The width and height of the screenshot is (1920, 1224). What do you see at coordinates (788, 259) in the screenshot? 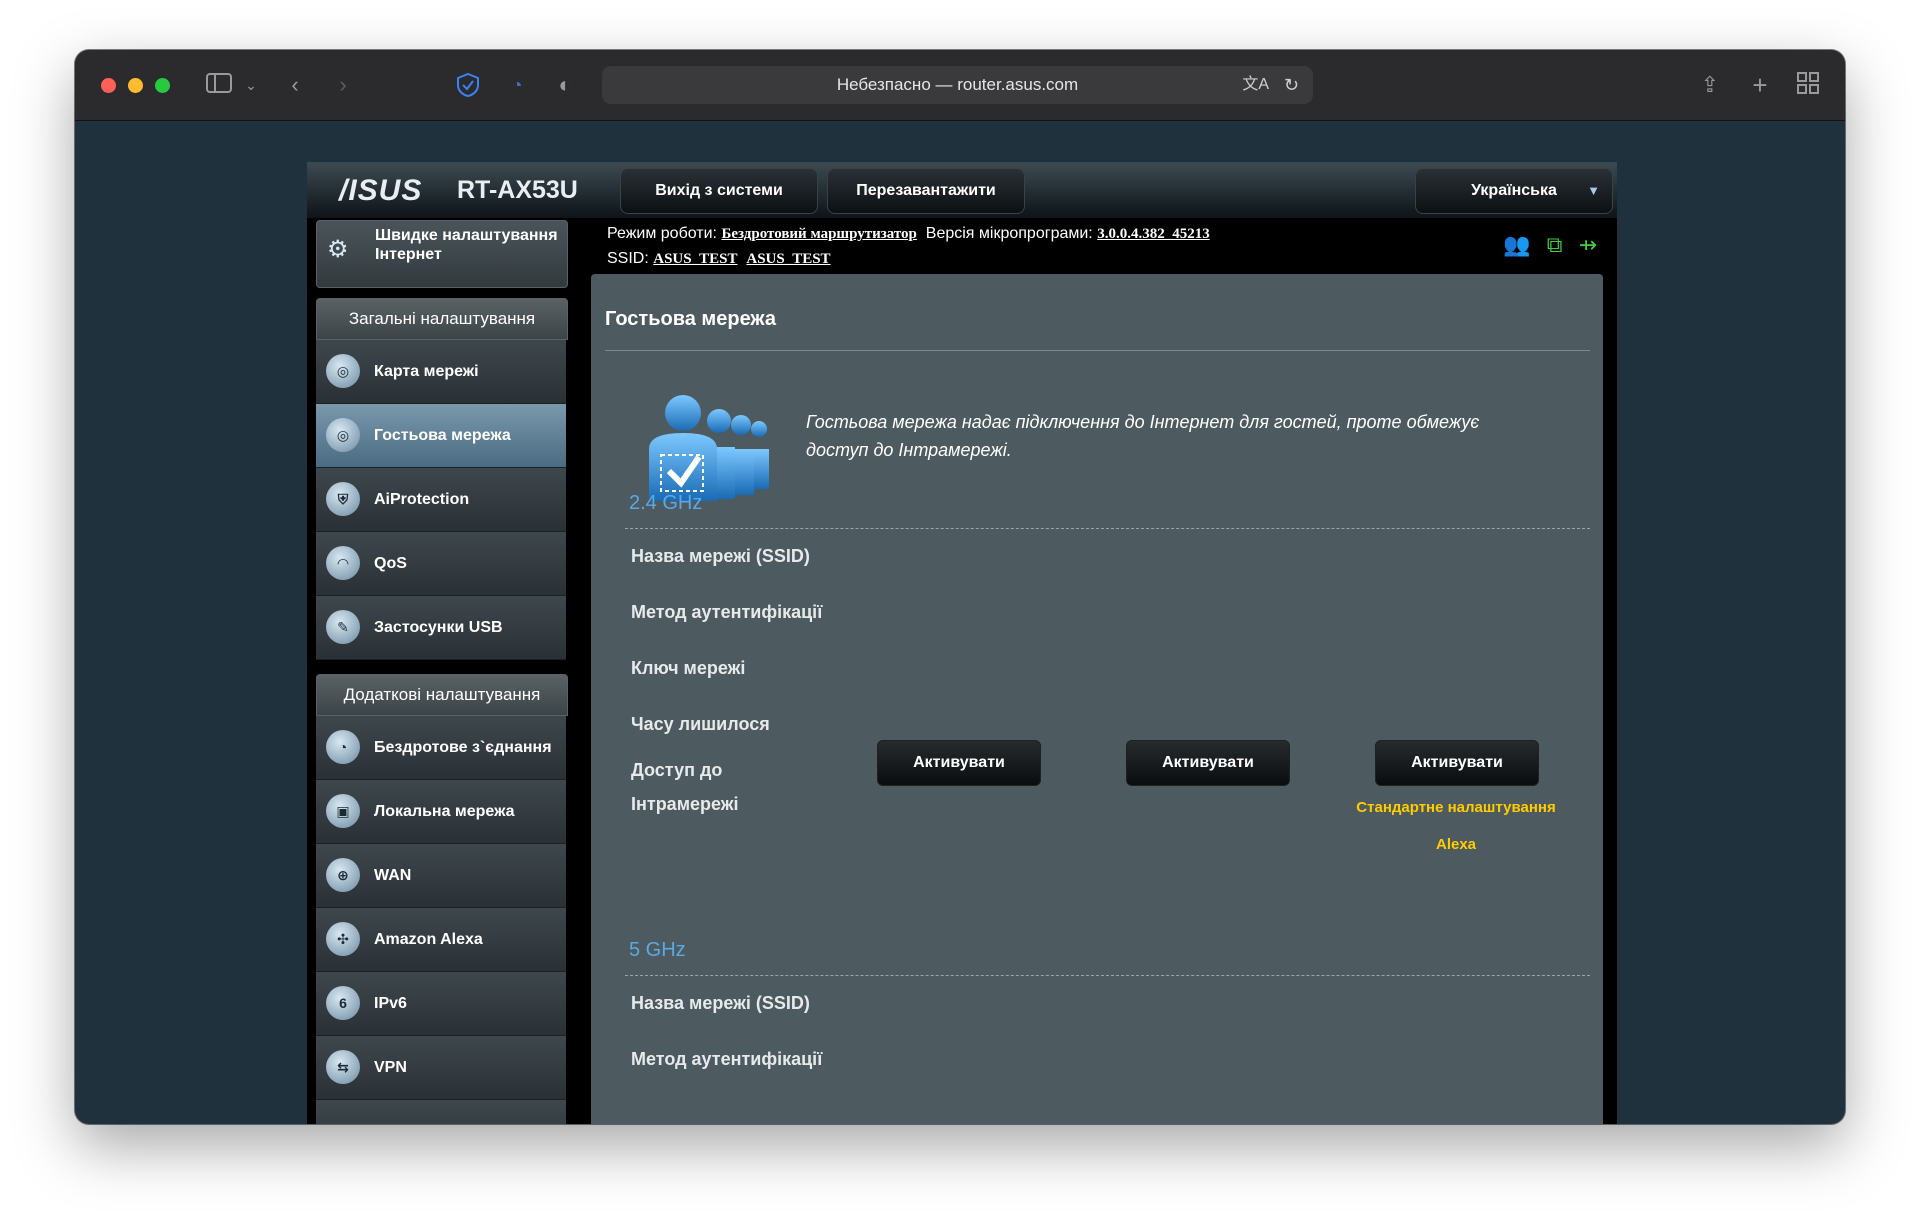
I see `ssid-link-5: ASUS_TEST` at bounding box center [788, 259].